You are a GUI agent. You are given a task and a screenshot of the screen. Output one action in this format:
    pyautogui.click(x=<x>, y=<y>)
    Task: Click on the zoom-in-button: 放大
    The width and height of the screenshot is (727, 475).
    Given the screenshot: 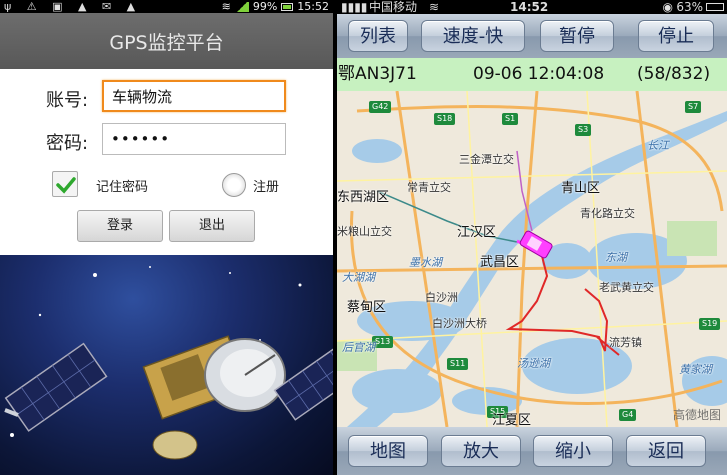 What is the action you would take?
    pyautogui.click(x=481, y=451)
    